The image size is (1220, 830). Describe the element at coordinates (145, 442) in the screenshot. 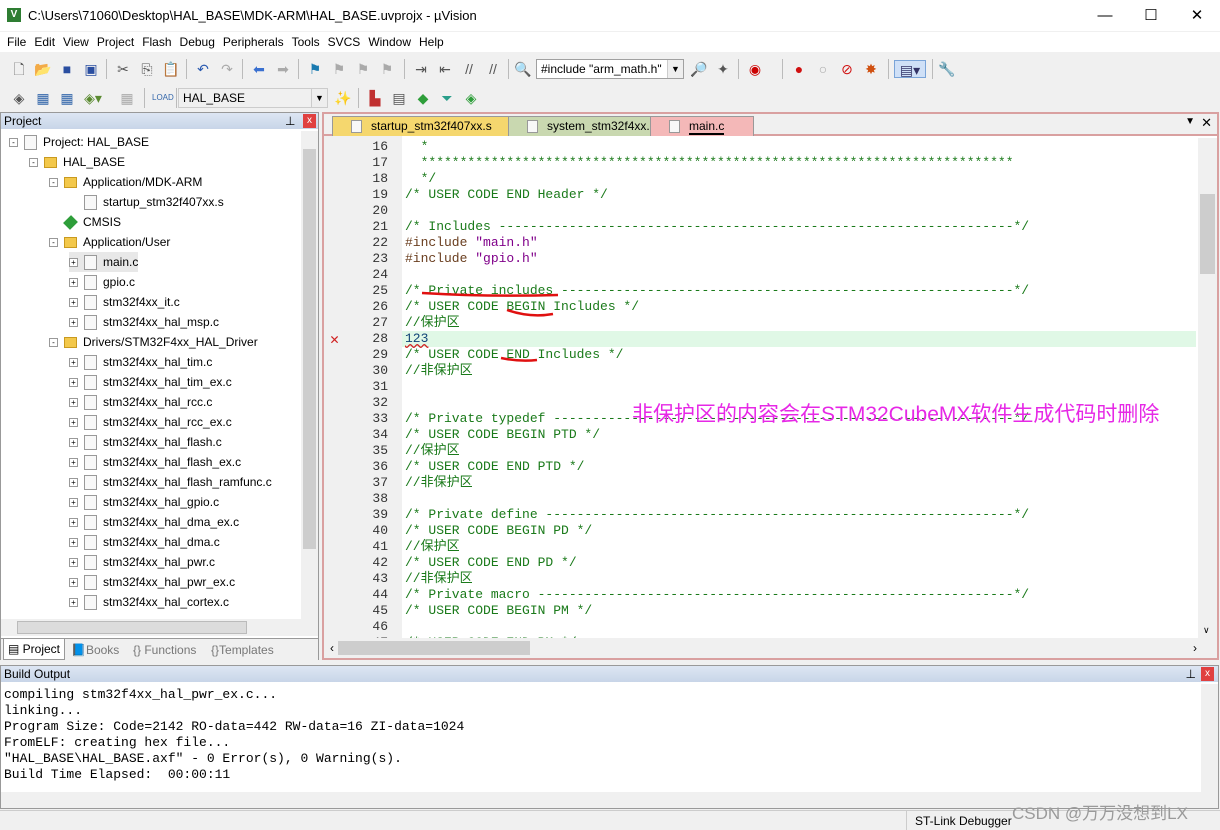

I see `tree-item: + stm32f4xx_hal_flash.c` at that location.